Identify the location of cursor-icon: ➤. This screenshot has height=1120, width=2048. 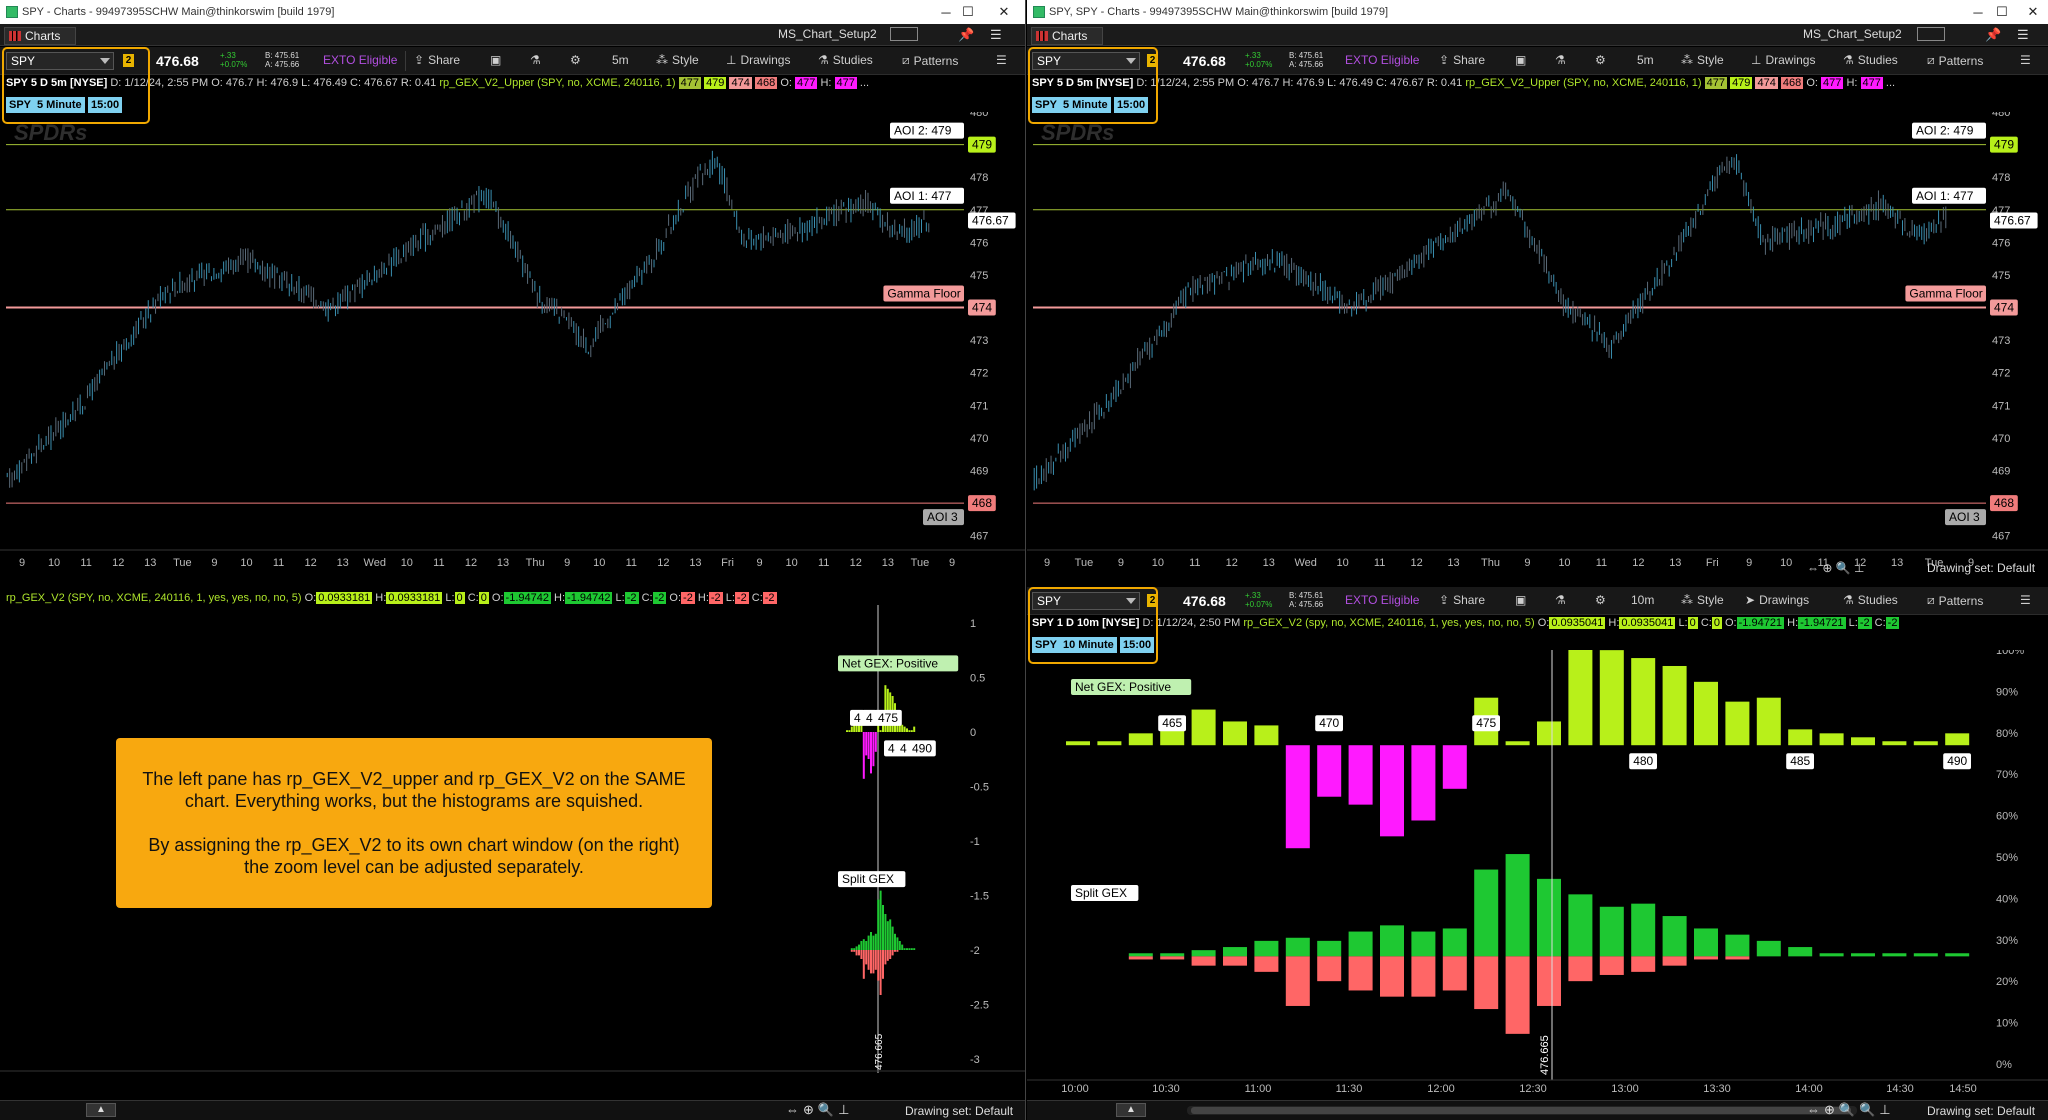
(1750, 600).